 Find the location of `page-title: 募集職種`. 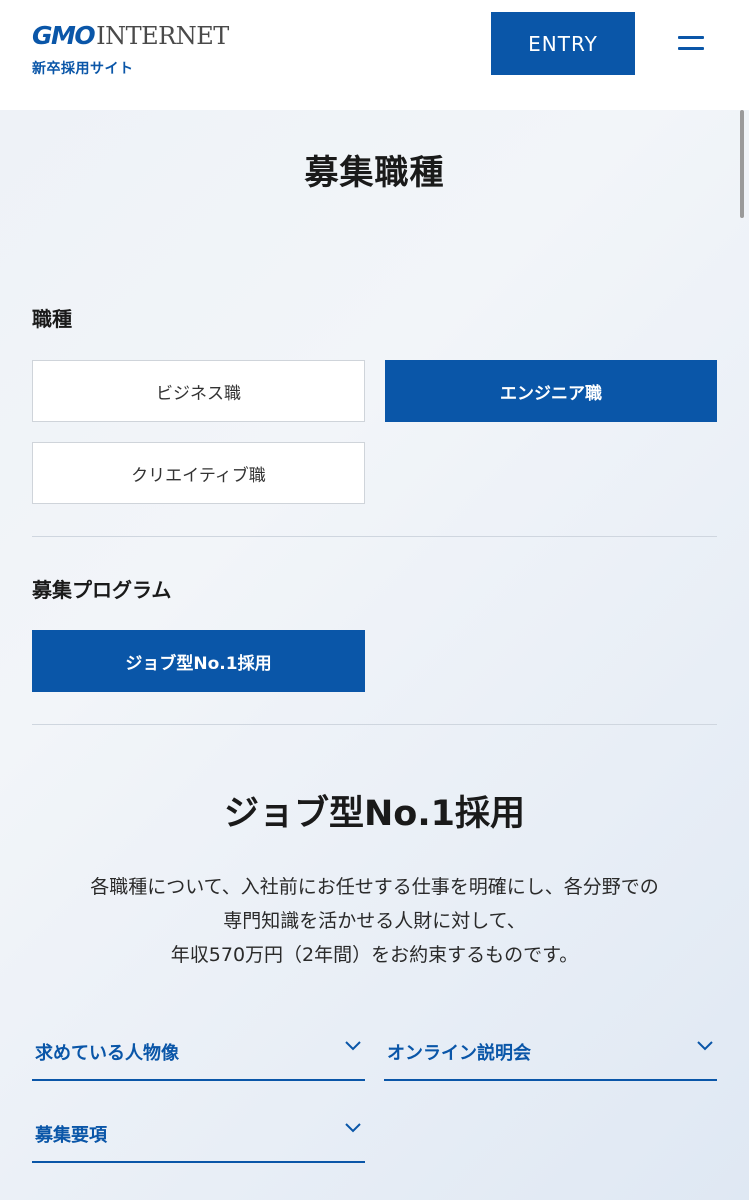

page-title: 募集職種 is located at coordinates (374, 173).